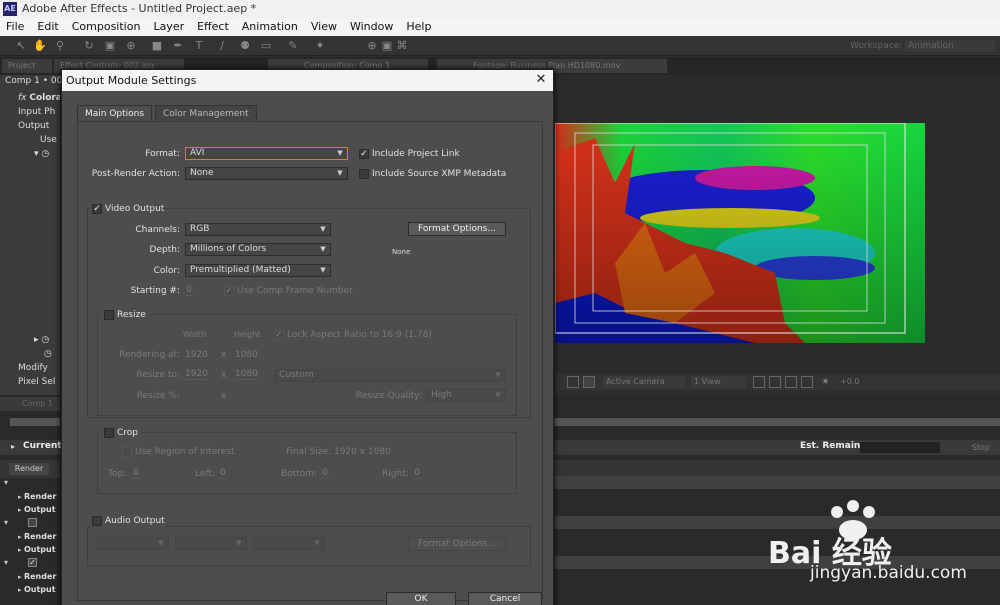 The height and width of the screenshot is (605, 1000). What do you see at coordinates (293, 46) in the screenshot?
I see `roto-brush-tool-icon: ✎` at bounding box center [293, 46].